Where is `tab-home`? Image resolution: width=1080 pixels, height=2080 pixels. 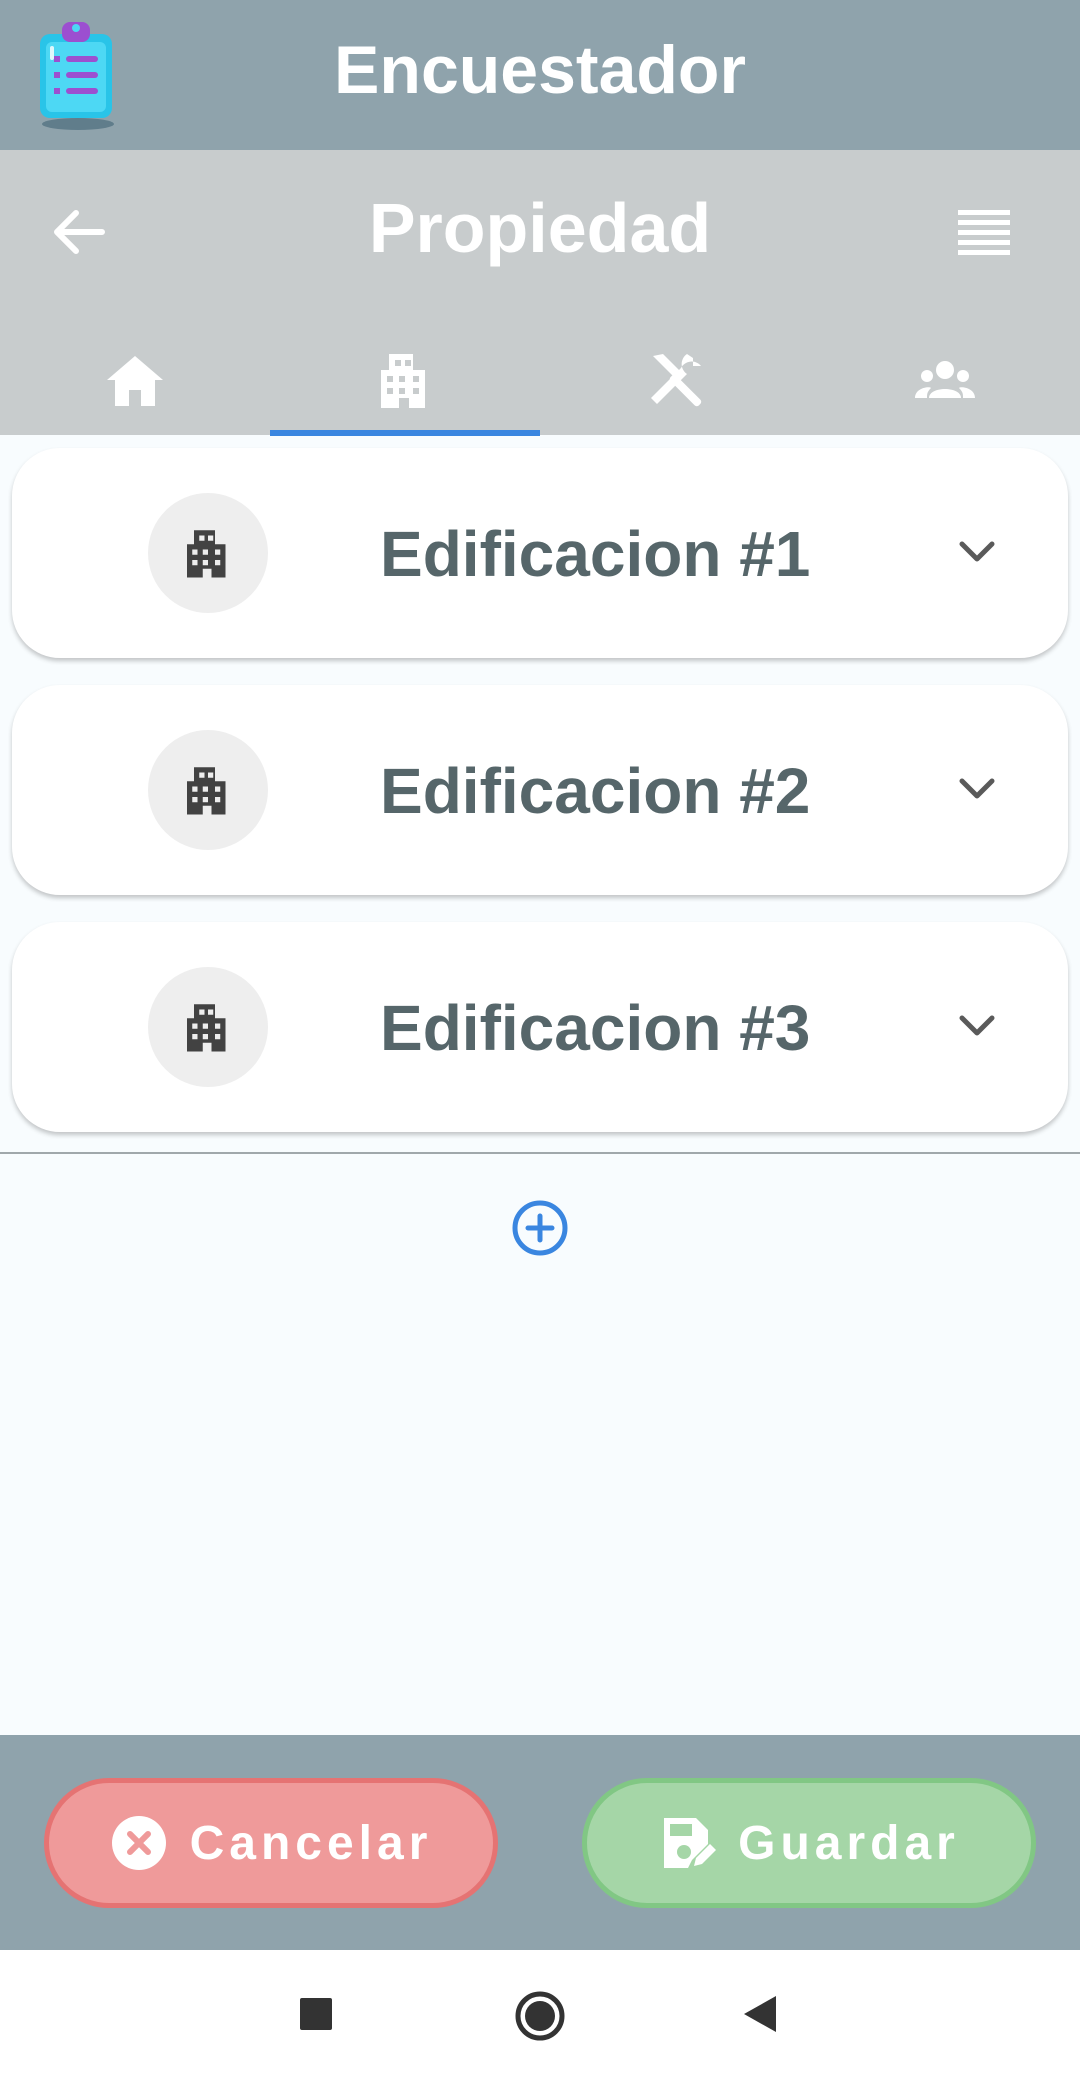
tab-home is located at coordinates (135, 380).